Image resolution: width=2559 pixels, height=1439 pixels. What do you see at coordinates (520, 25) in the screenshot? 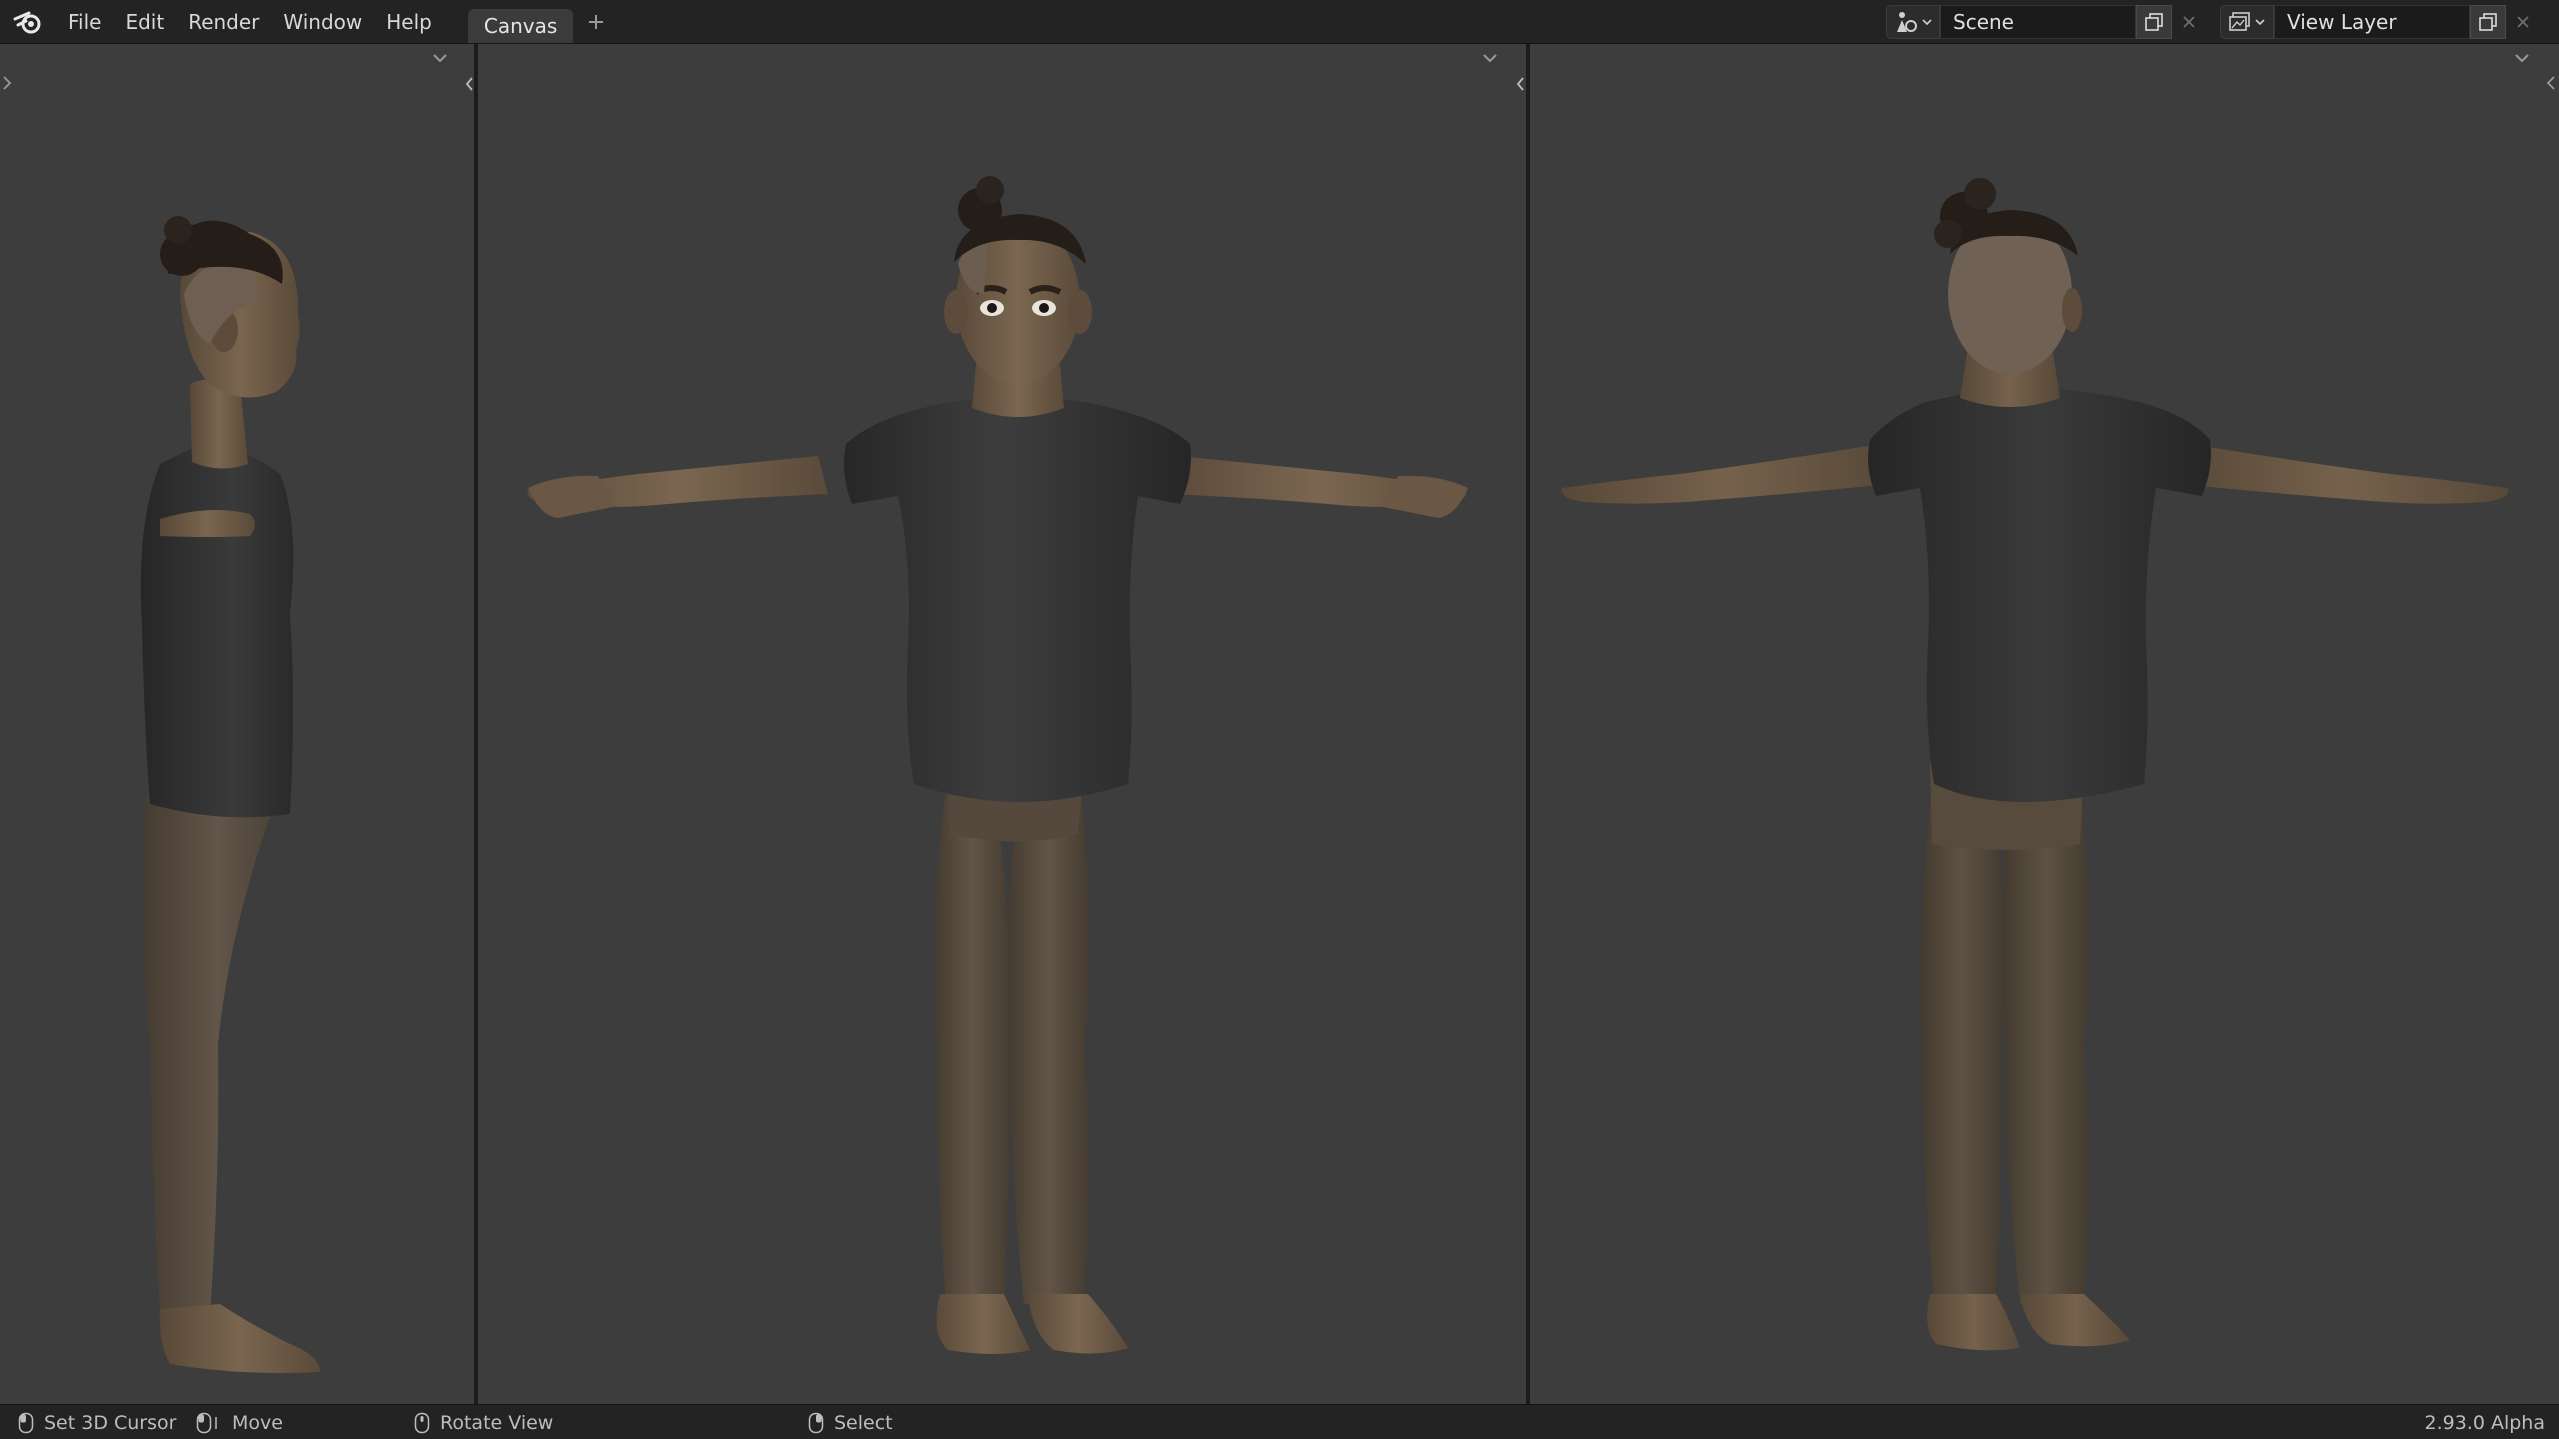
I see `tab-canvas: Canvas` at bounding box center [520, 25].